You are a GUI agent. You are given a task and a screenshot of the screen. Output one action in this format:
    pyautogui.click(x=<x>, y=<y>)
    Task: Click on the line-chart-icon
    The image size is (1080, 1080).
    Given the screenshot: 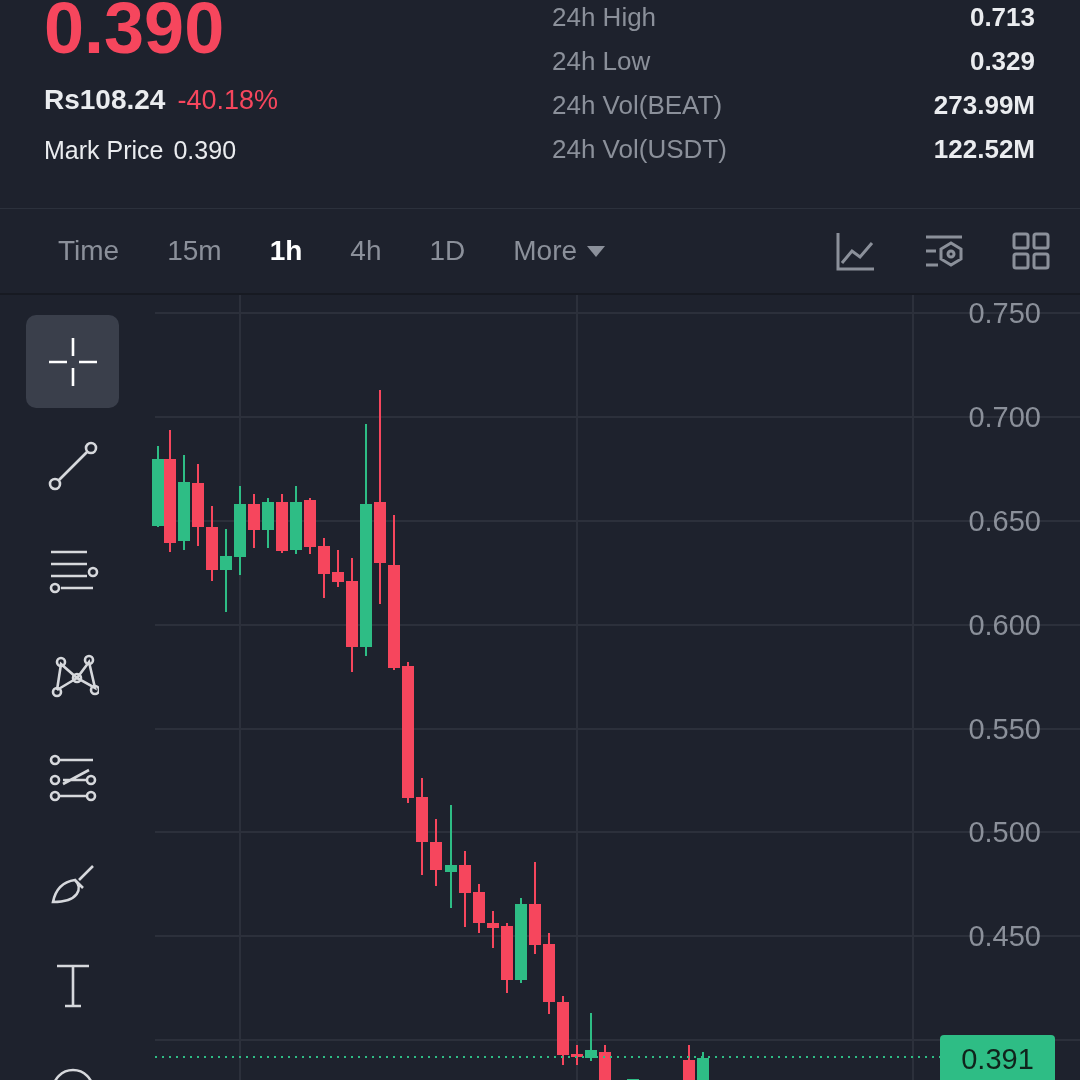 What is the action you would take?
    pyautogui.click(x=856, y=251)
    